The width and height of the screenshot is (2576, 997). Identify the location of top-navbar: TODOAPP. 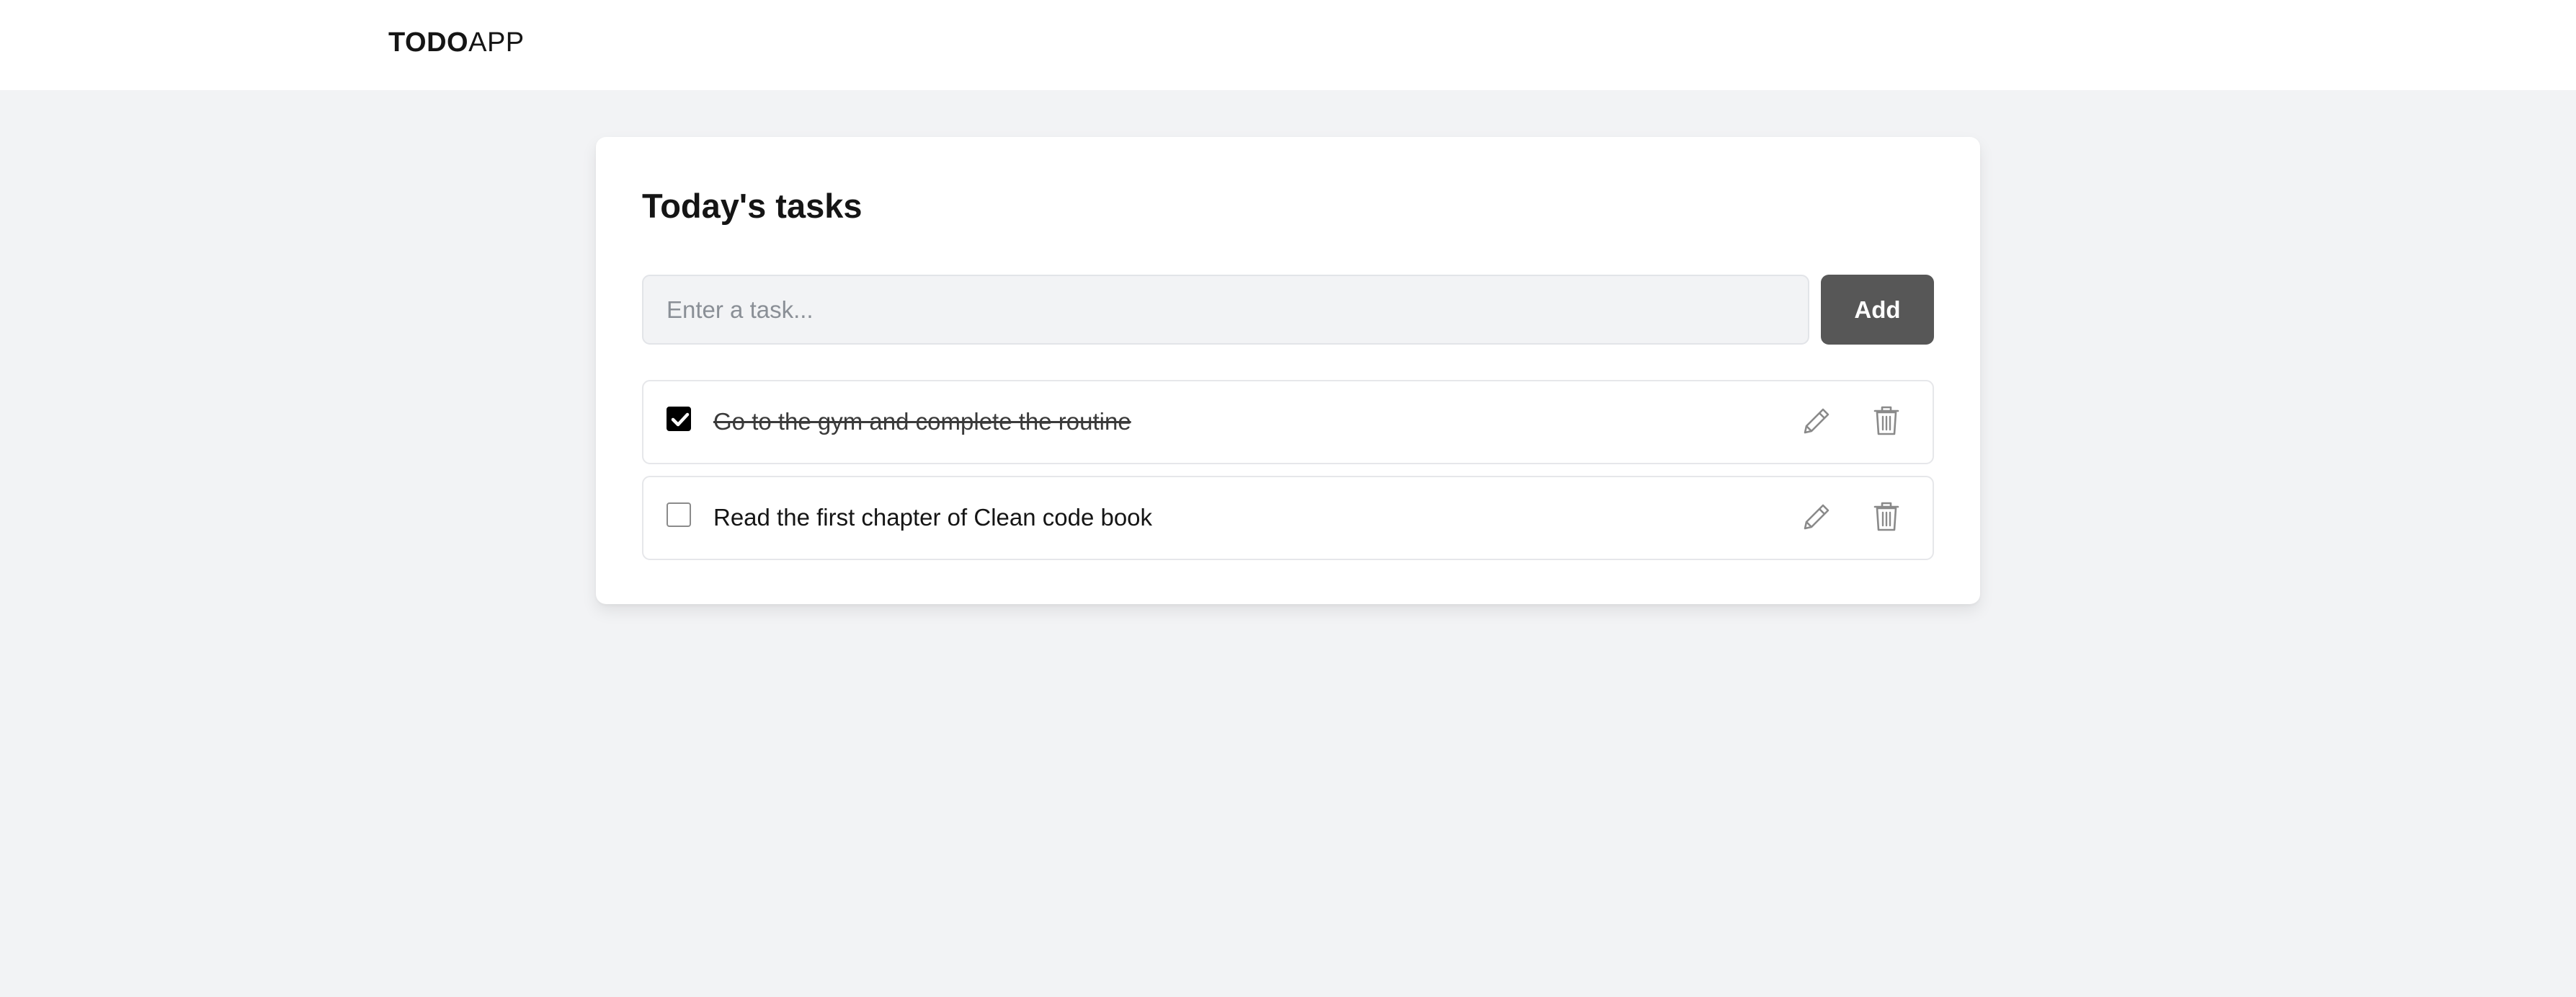
(1288, 45).